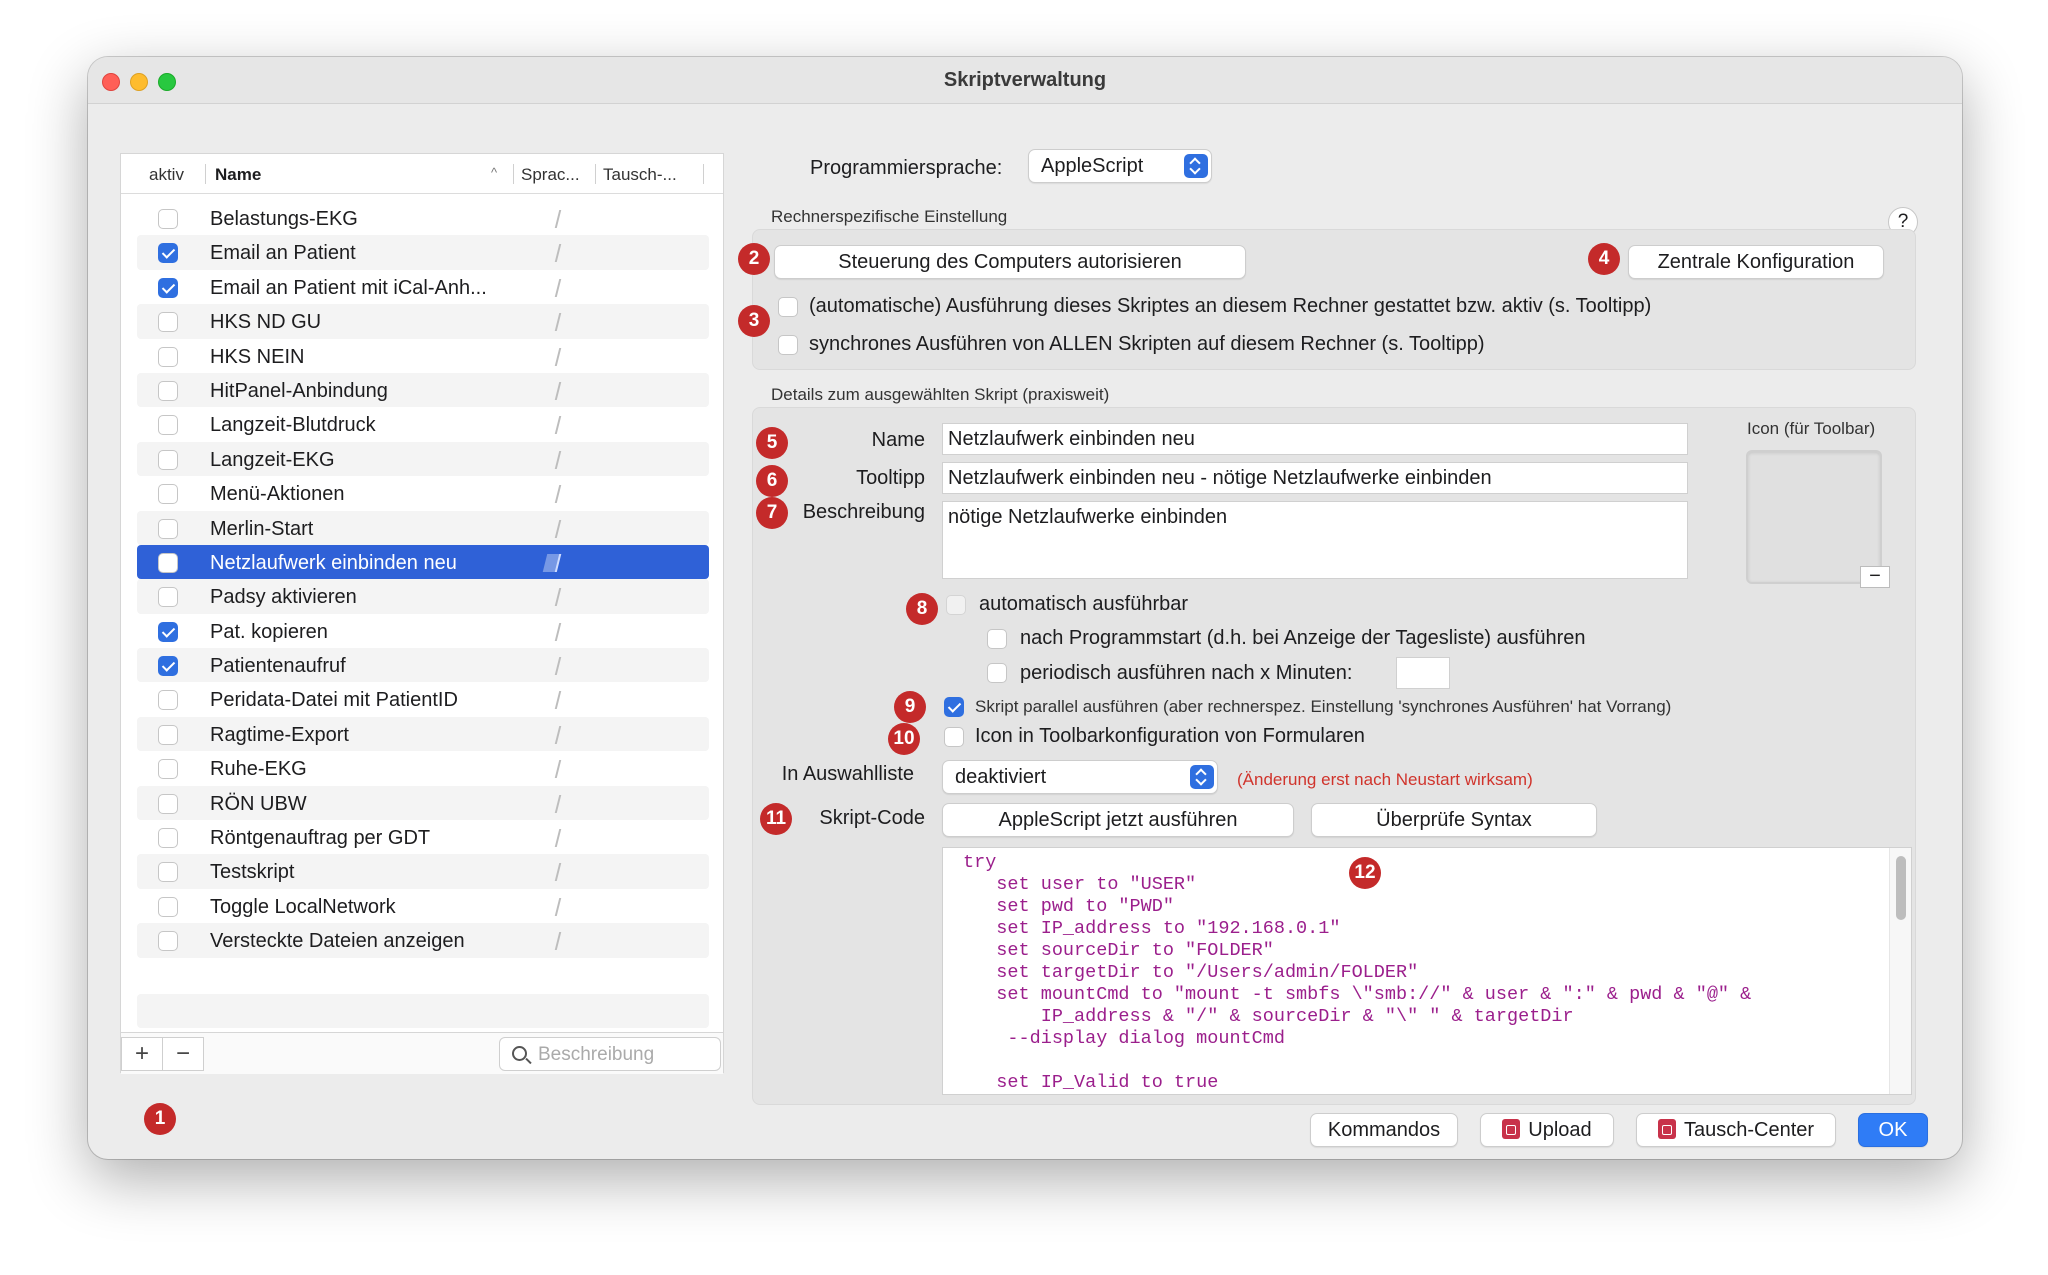 Image resolution: width=2048 pixels, height=1275 pixels. I want to click on script-row: Padsy aktivieren, so click(423, 596).